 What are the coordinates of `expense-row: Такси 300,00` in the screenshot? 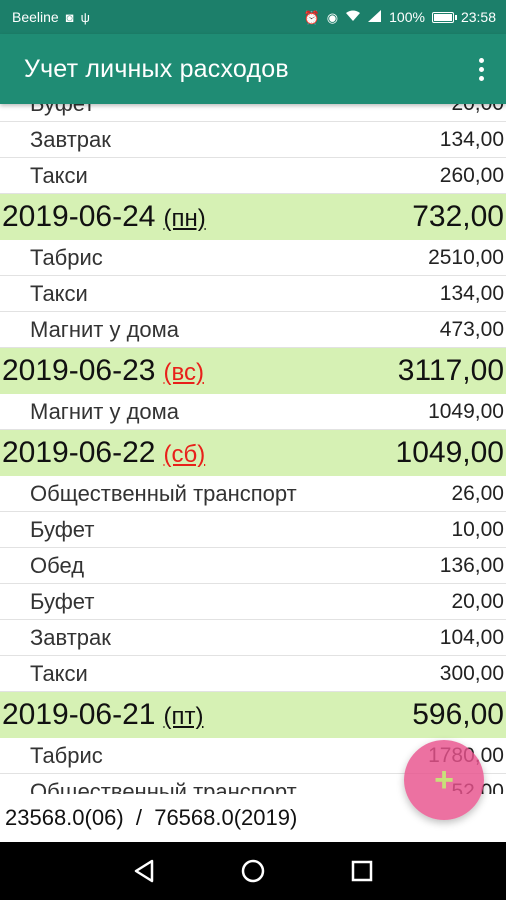 It's located at (253, 674).